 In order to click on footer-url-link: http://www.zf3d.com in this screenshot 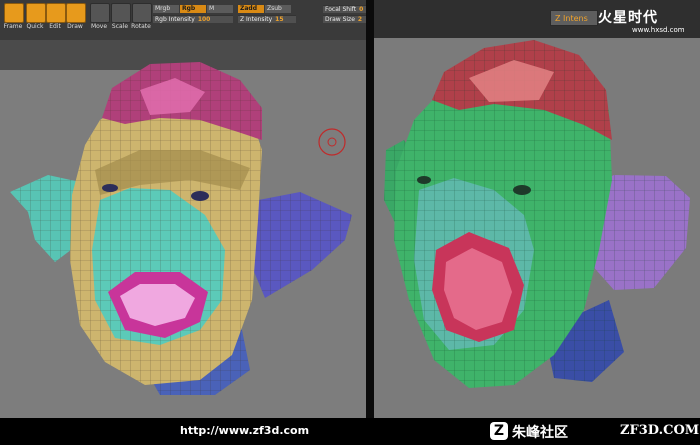, I will do `click(244, 430)`.